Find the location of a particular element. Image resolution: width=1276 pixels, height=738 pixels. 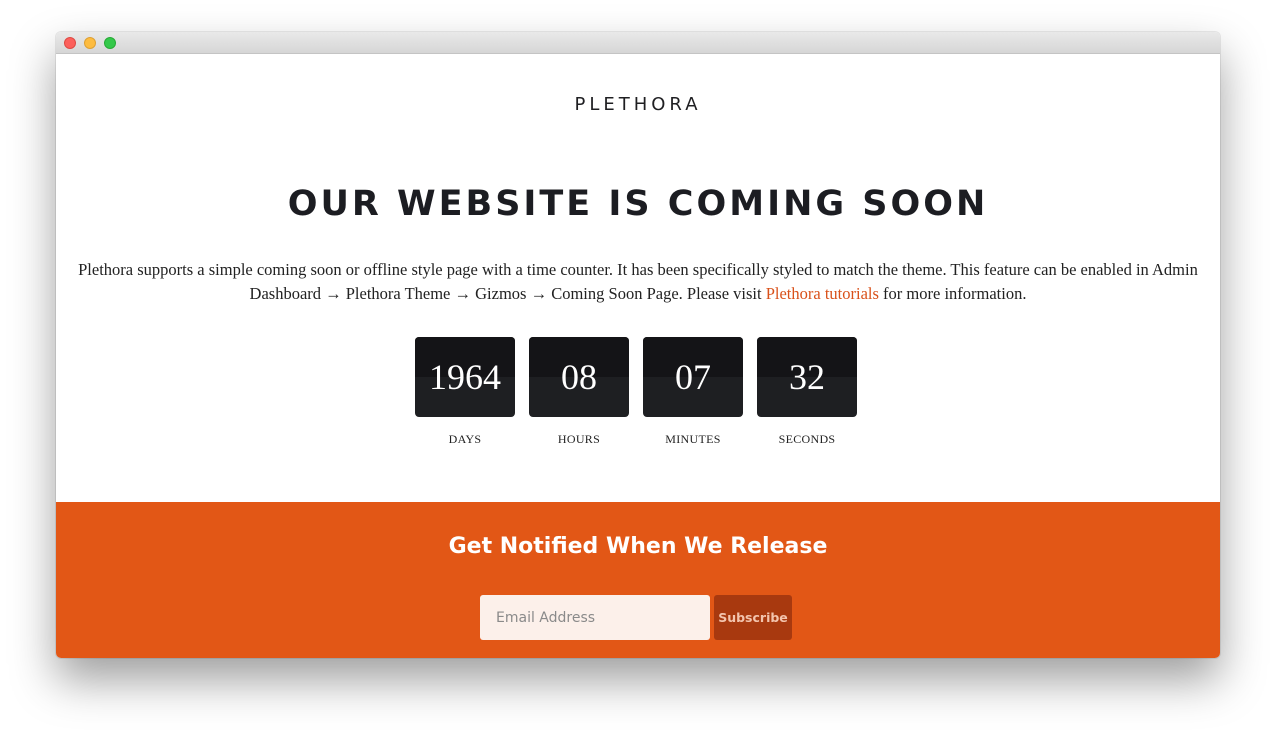

window-titlebar is located at coordinates (638, 43).